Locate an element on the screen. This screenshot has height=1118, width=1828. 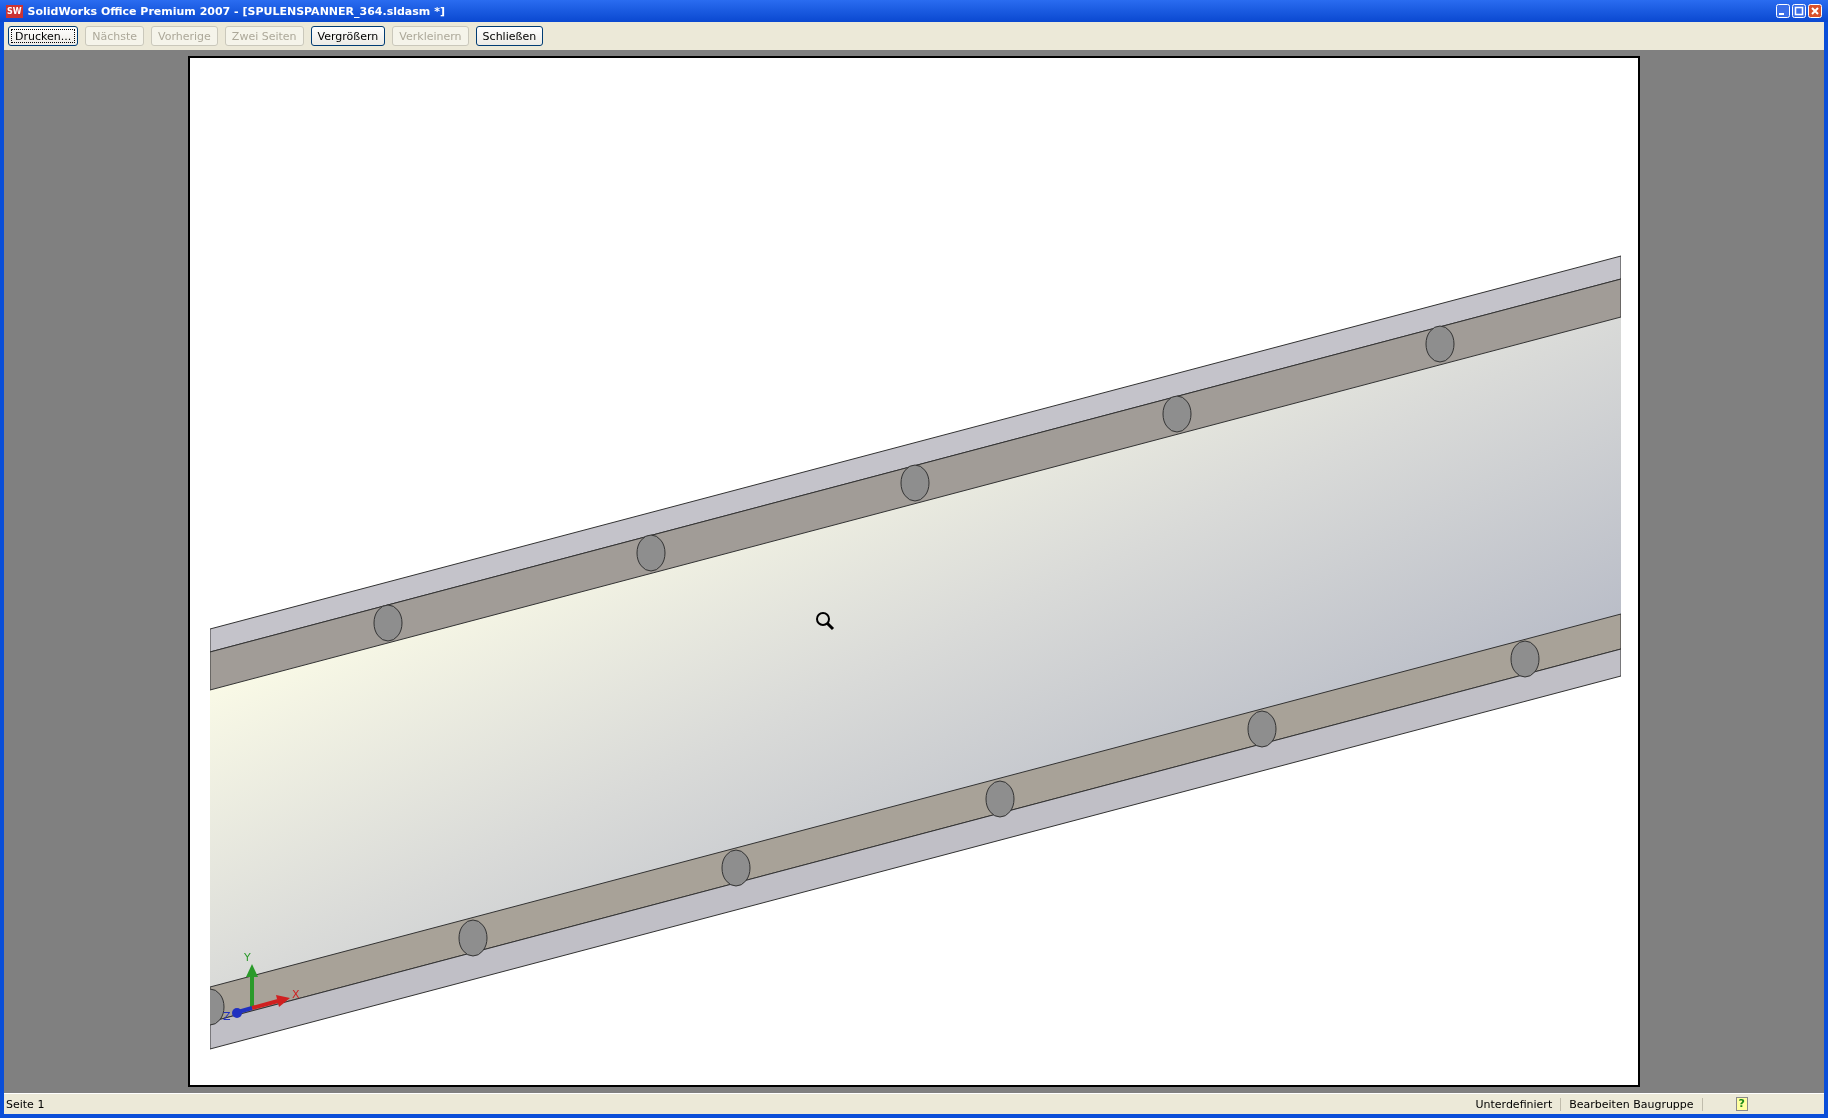
toolbar-button: Schließen is located at coordinates (509, 36).